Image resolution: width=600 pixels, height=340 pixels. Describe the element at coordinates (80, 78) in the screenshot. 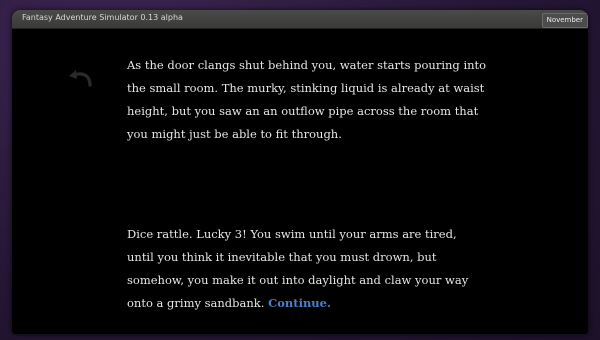

I see `undo-arrow-icon` at that location.